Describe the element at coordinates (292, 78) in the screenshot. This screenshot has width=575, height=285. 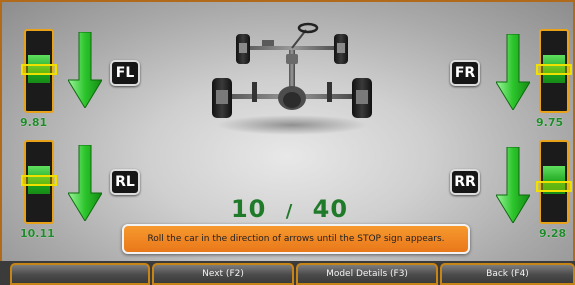
I see `car-chassis-icon` at that location.